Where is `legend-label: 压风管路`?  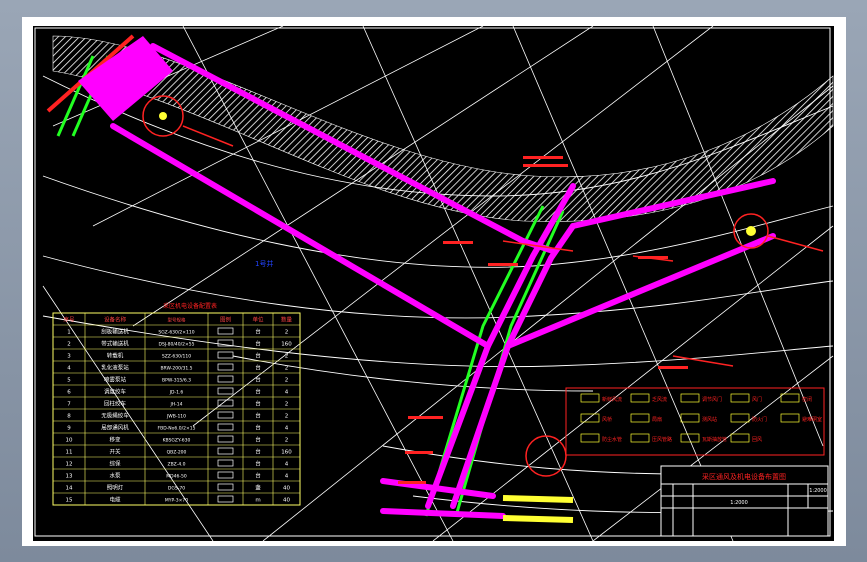 legend-label: 压风管路 is located at coordinates (662, 439).